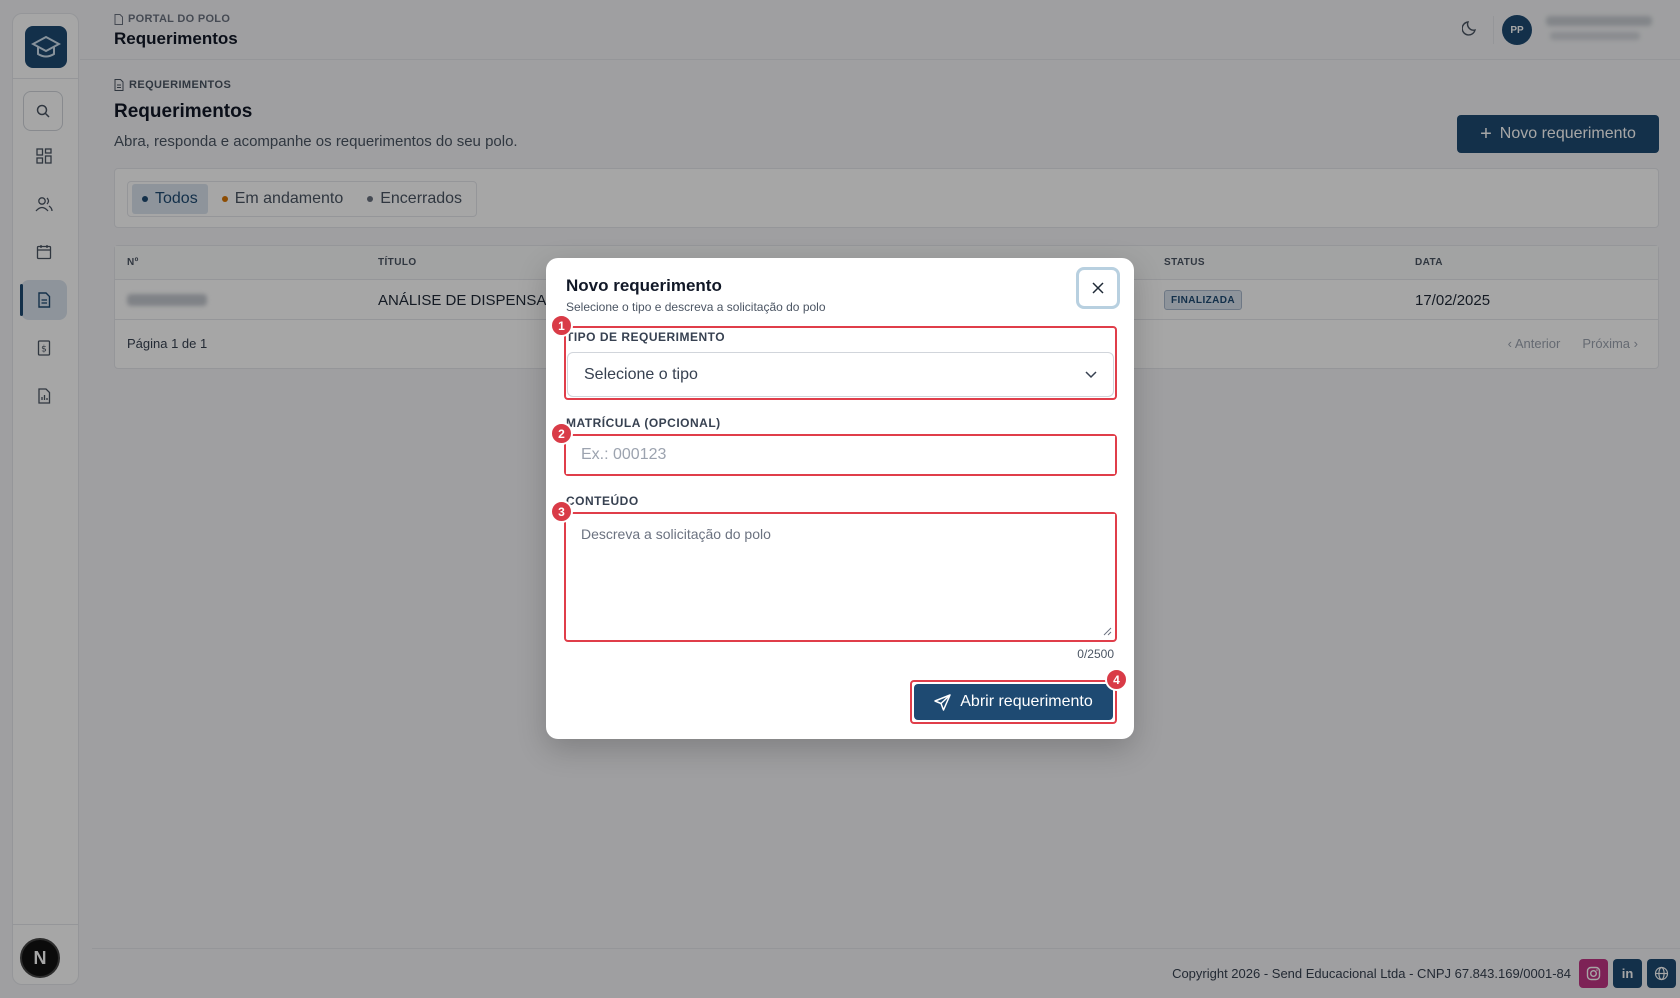 This screenshot has width=1680, height=998. What do you see at coordinates (646, 337) in the screenshot?
I see `type-label: TIPO DE REQUERIMENTO` at bounding box center [646, 337].